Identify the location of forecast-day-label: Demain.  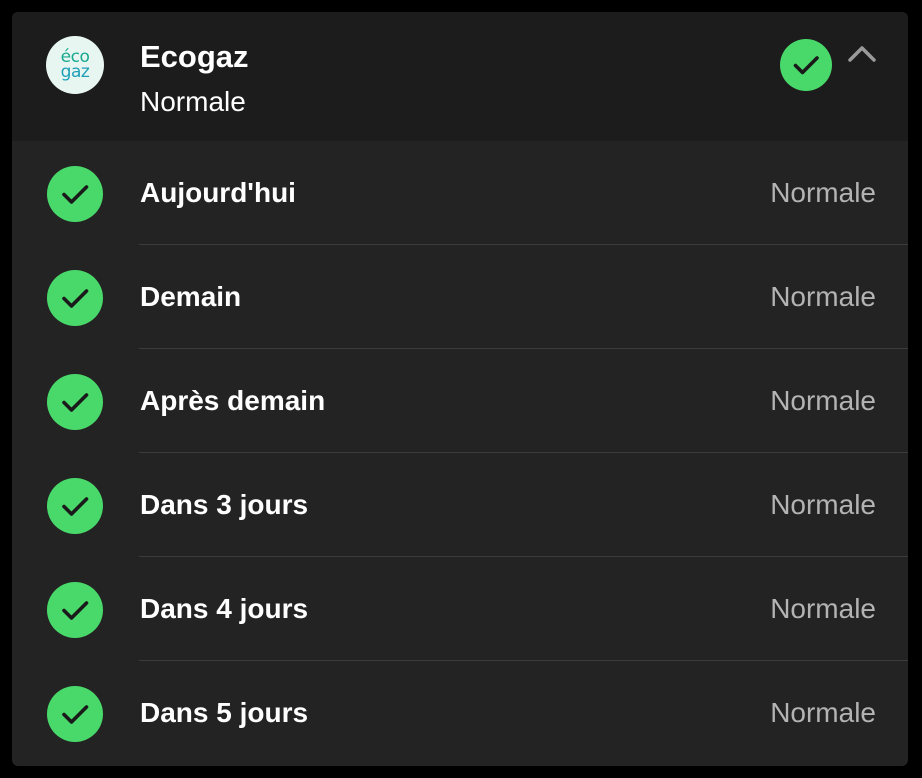
(191, 296).